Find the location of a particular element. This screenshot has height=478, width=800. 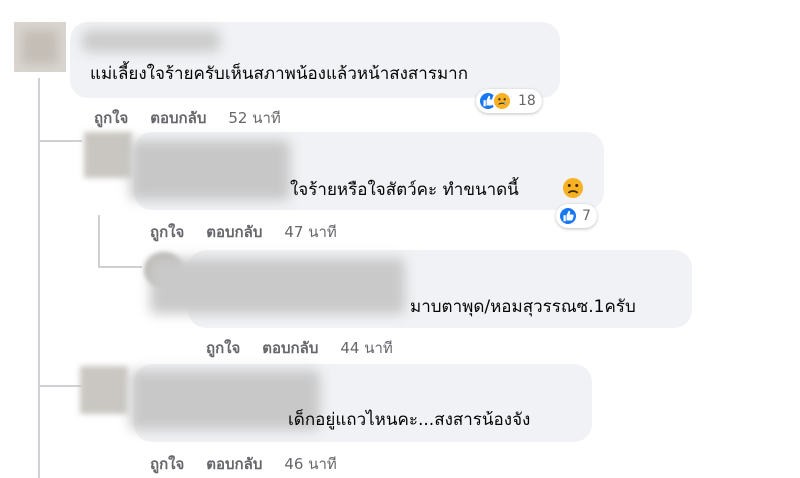

reaction-count: 7 is located at coordinates (586, 216).